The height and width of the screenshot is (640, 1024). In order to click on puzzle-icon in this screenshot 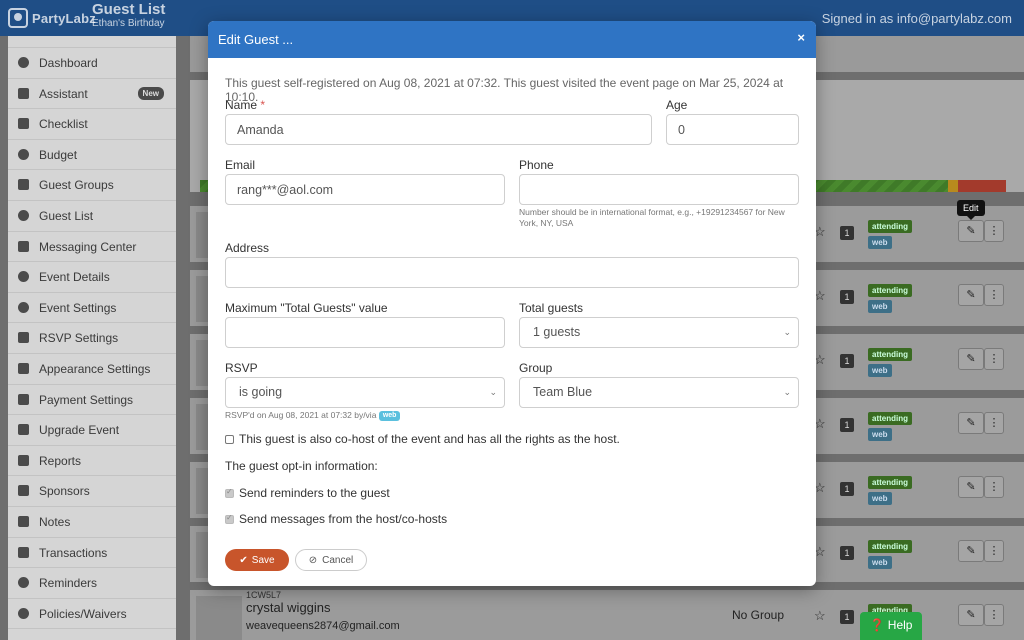, I will do `click(23, 613)`.